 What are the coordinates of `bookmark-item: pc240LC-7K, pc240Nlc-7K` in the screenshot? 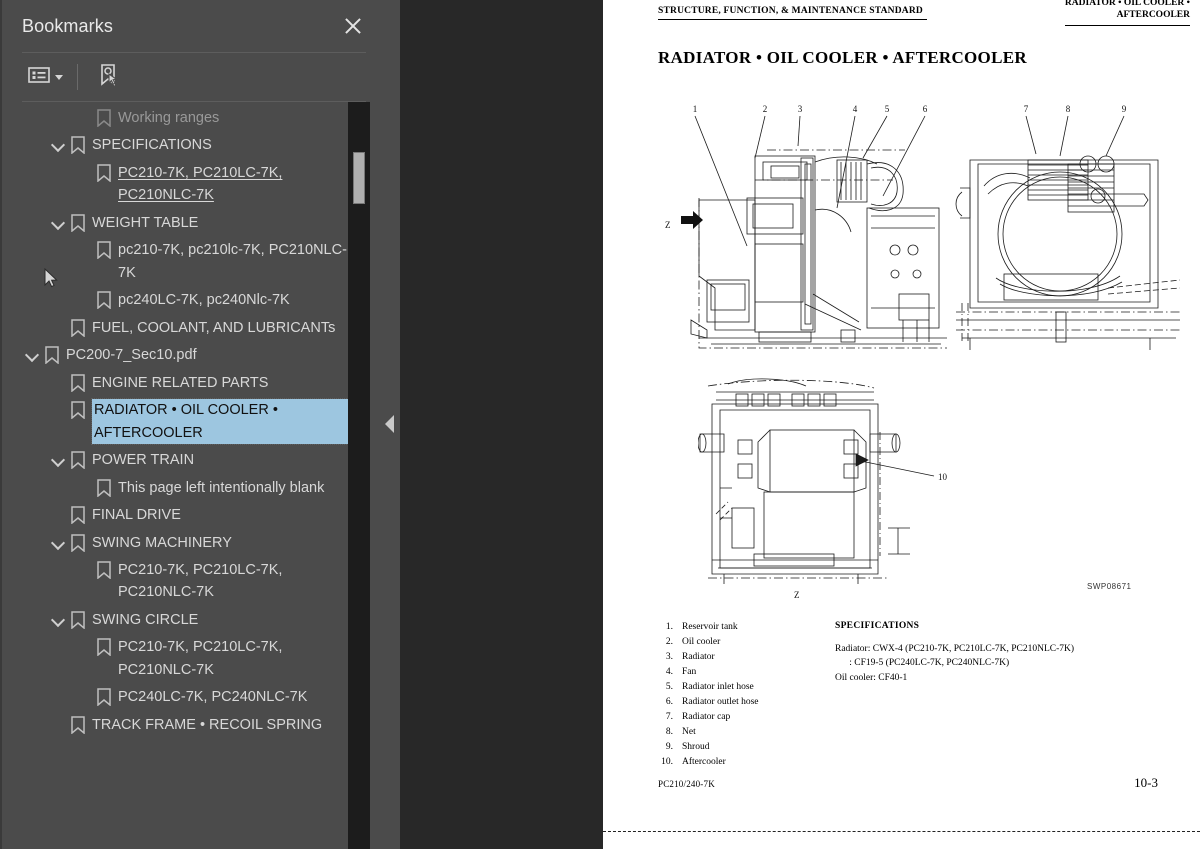 It's located at (181, 299).